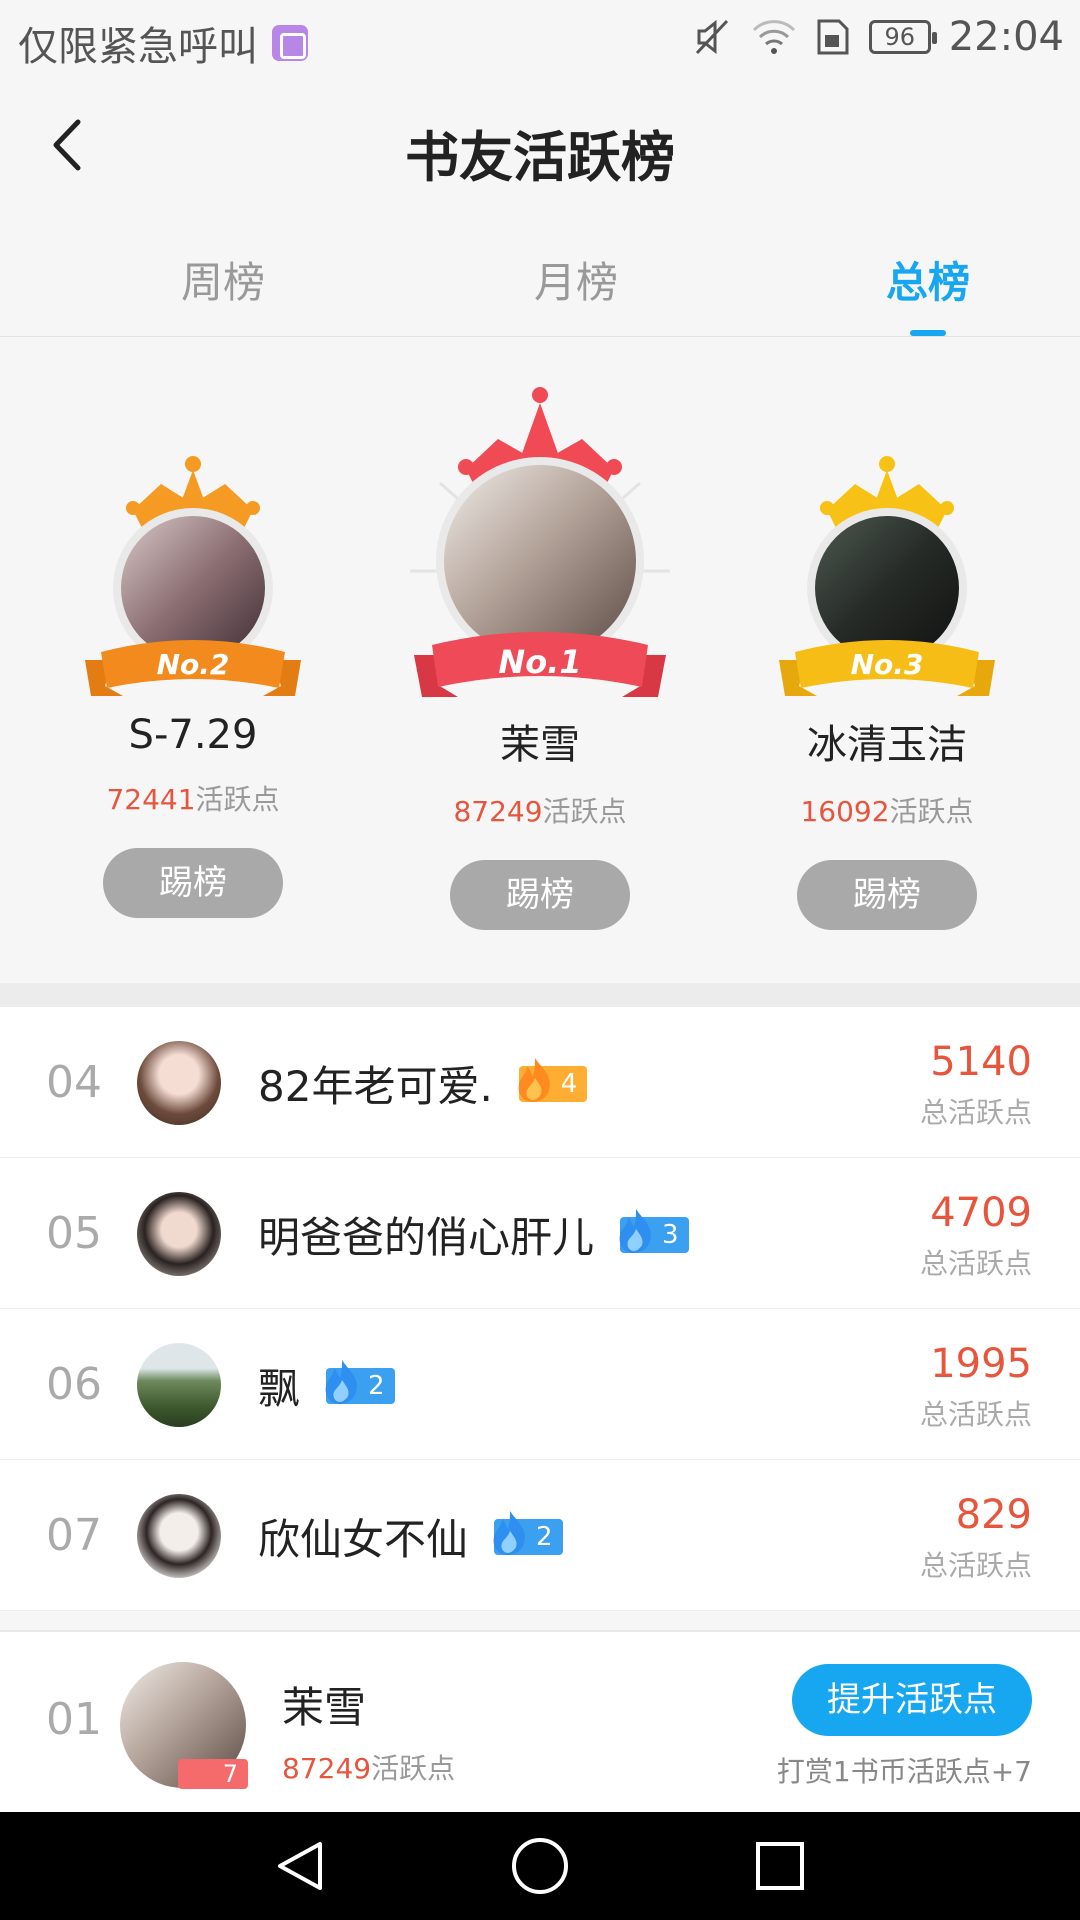 This screenshot has width=1080, height=1920. What do you see at coordinates (711, 37) in the screenshot?
I see `mute-icon` at bounding box center [711, 37].